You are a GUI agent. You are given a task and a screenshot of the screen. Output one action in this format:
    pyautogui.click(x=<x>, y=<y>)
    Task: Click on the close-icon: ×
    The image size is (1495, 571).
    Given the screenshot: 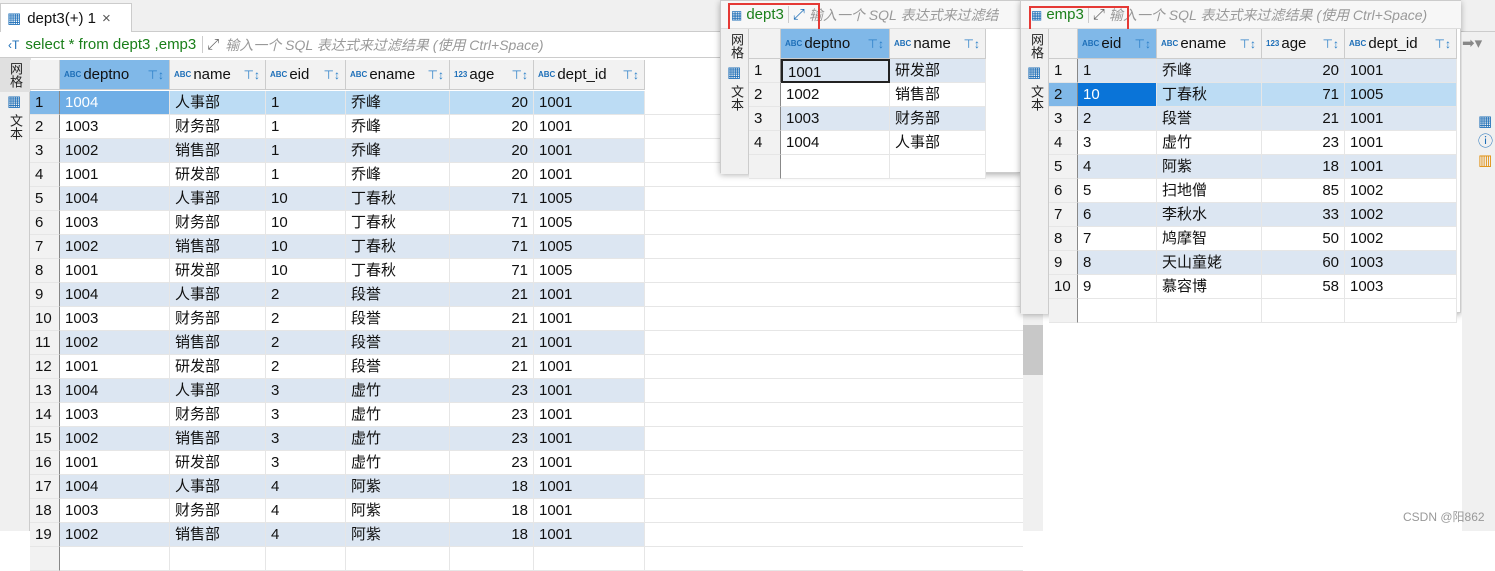 What is the action you would take?
    pyautogui.click(x=106, y=18)
    